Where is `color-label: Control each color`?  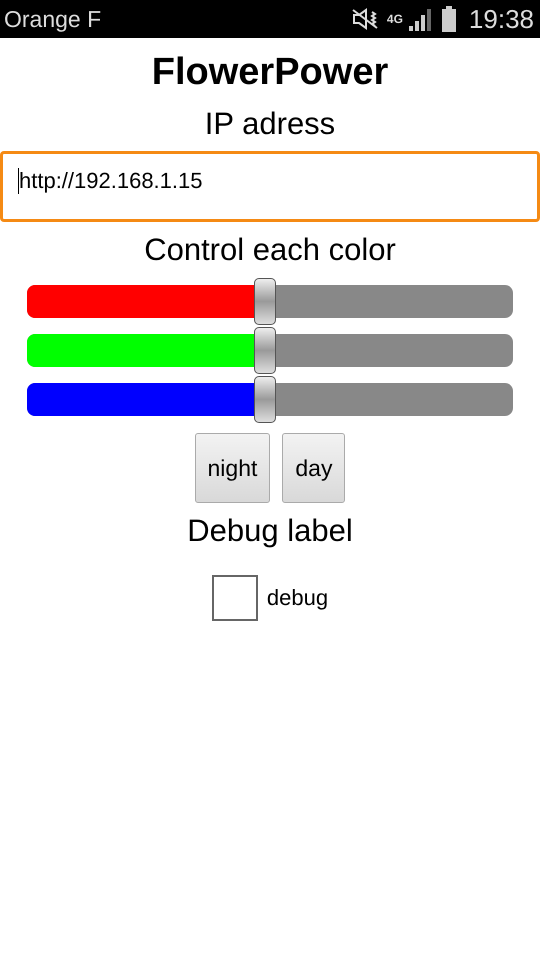
color-label: Control each color is located at coordinates (270, 250).